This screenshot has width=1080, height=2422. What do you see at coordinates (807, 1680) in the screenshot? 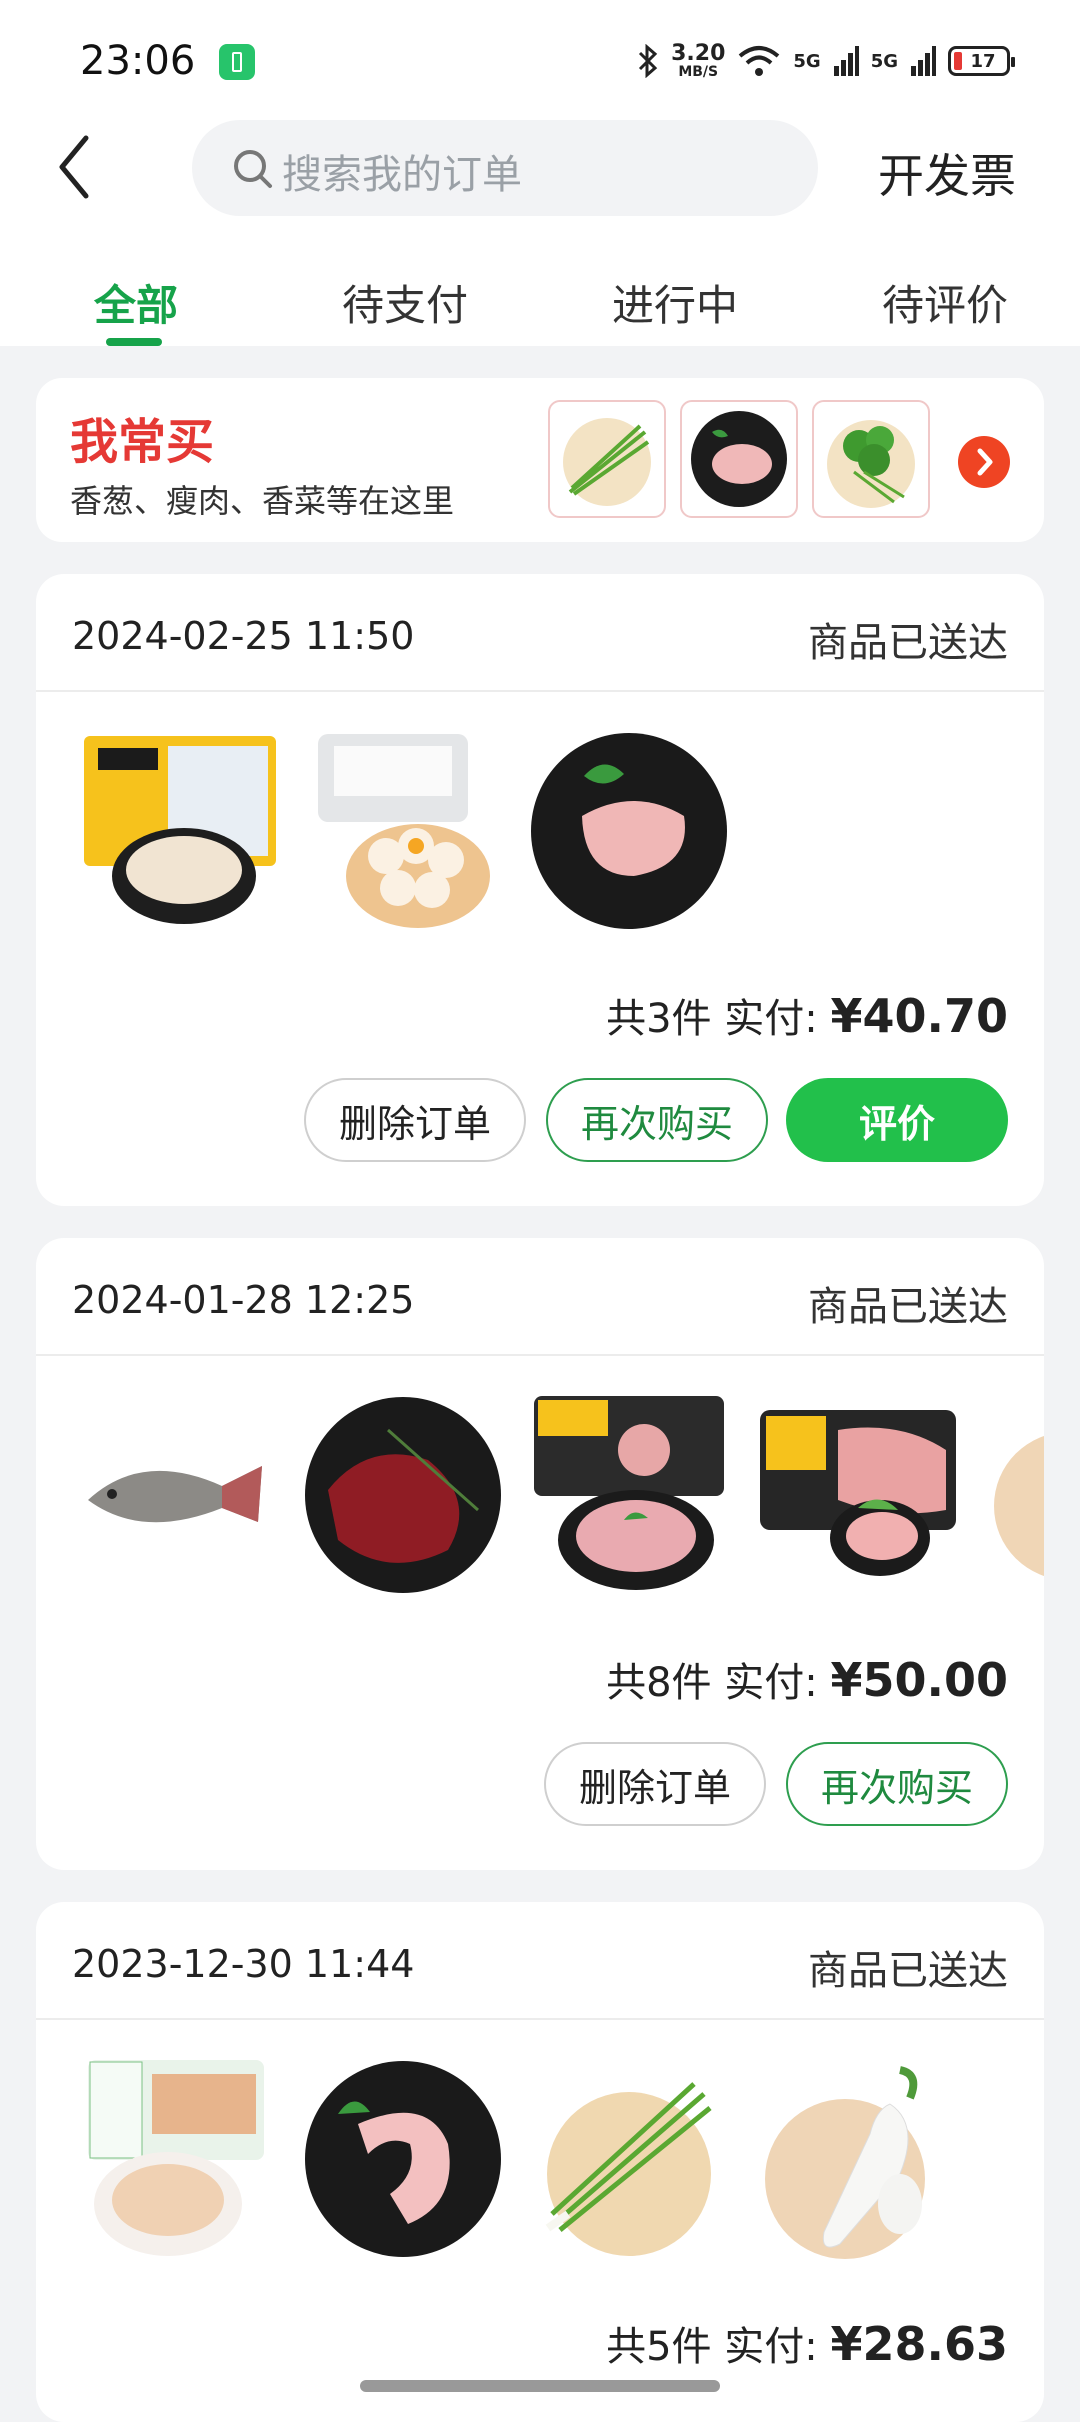
I see `order-summary: 共8件 实付: ¥50.00` at bounding box center [807, 1680].